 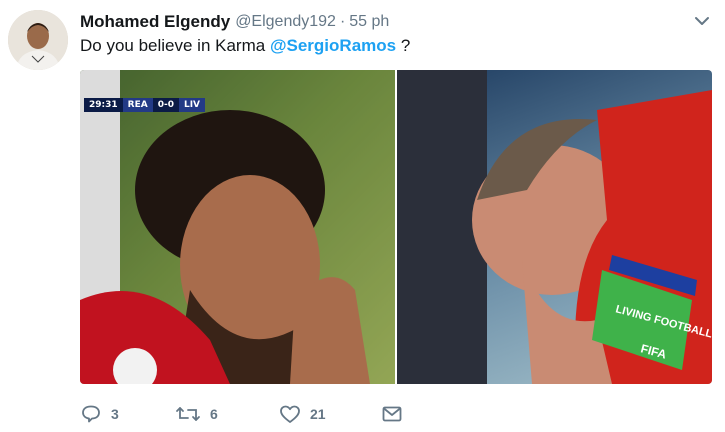 What do you see at coordinates (227, 414) in the screenshot?
I see `retweet-button: 6` at bounding box center [227, 414].